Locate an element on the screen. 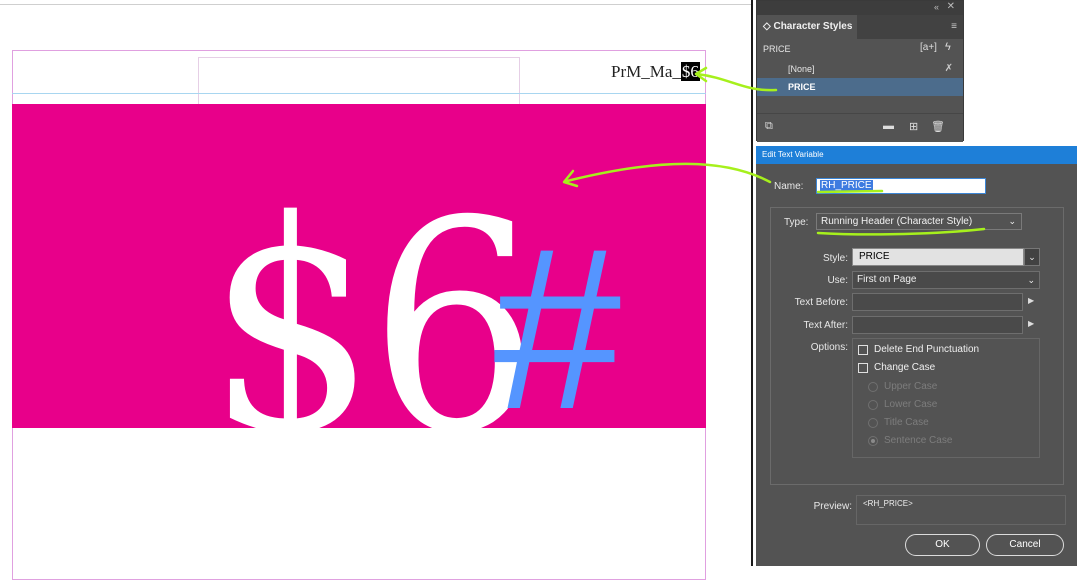  running-header-text: PrM_Ma_$6 is located at coordinates (655, 72).